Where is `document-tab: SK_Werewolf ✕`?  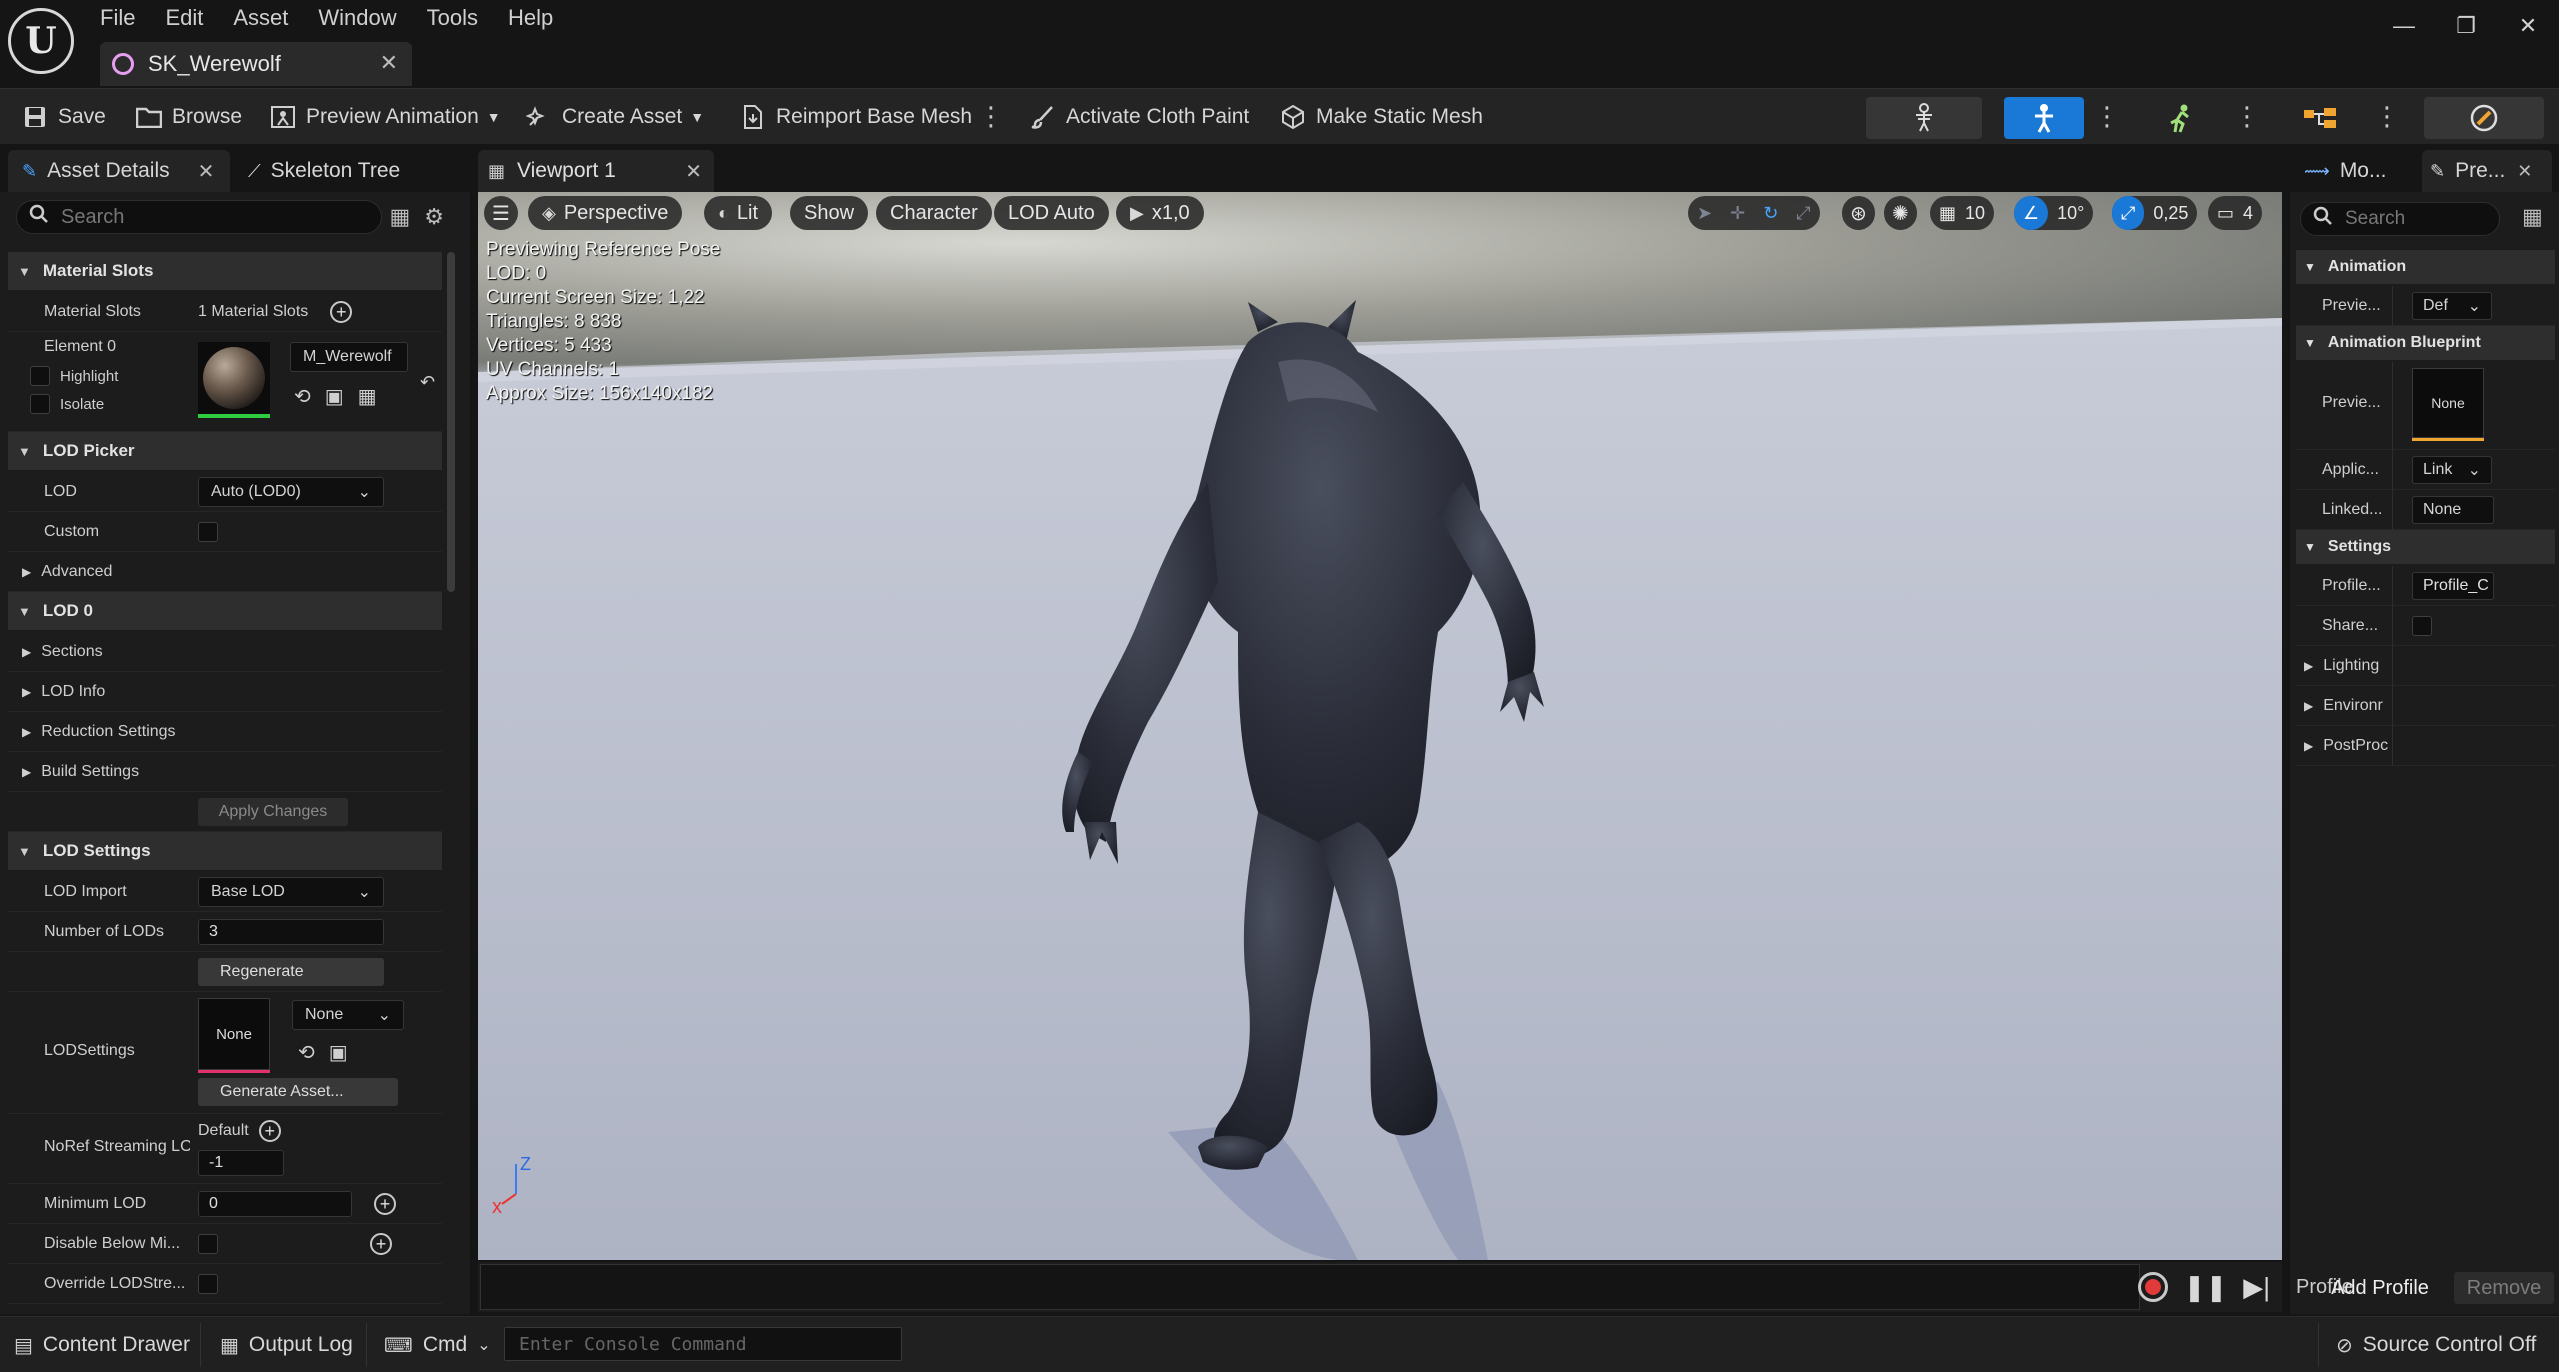
document-tab: SK_Werewolf ✕ is located at coordinates (256, 64).